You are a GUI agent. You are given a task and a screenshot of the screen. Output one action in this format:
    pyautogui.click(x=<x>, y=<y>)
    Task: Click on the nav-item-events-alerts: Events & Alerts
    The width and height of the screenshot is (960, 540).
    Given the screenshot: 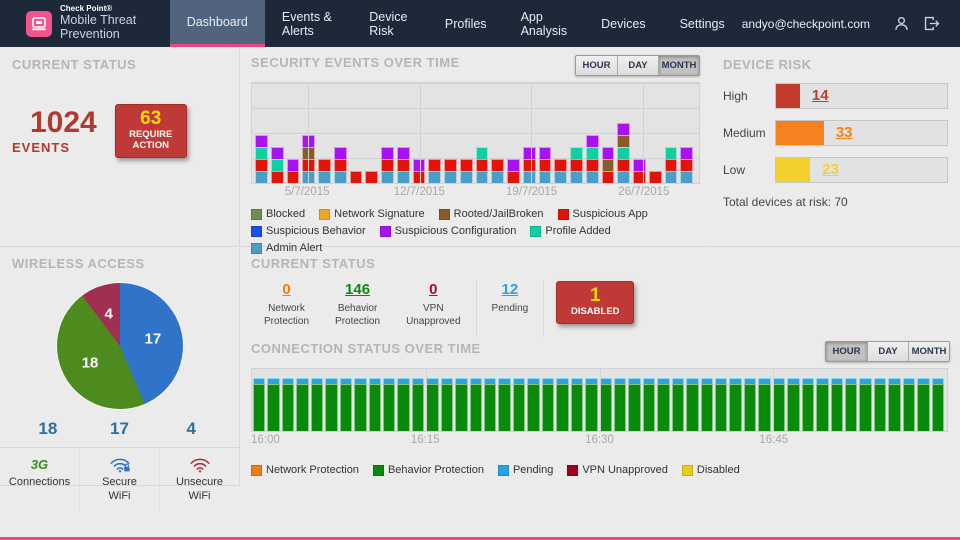 What is the action you would take?
    pyautogui.click(x=308, y=23)
    